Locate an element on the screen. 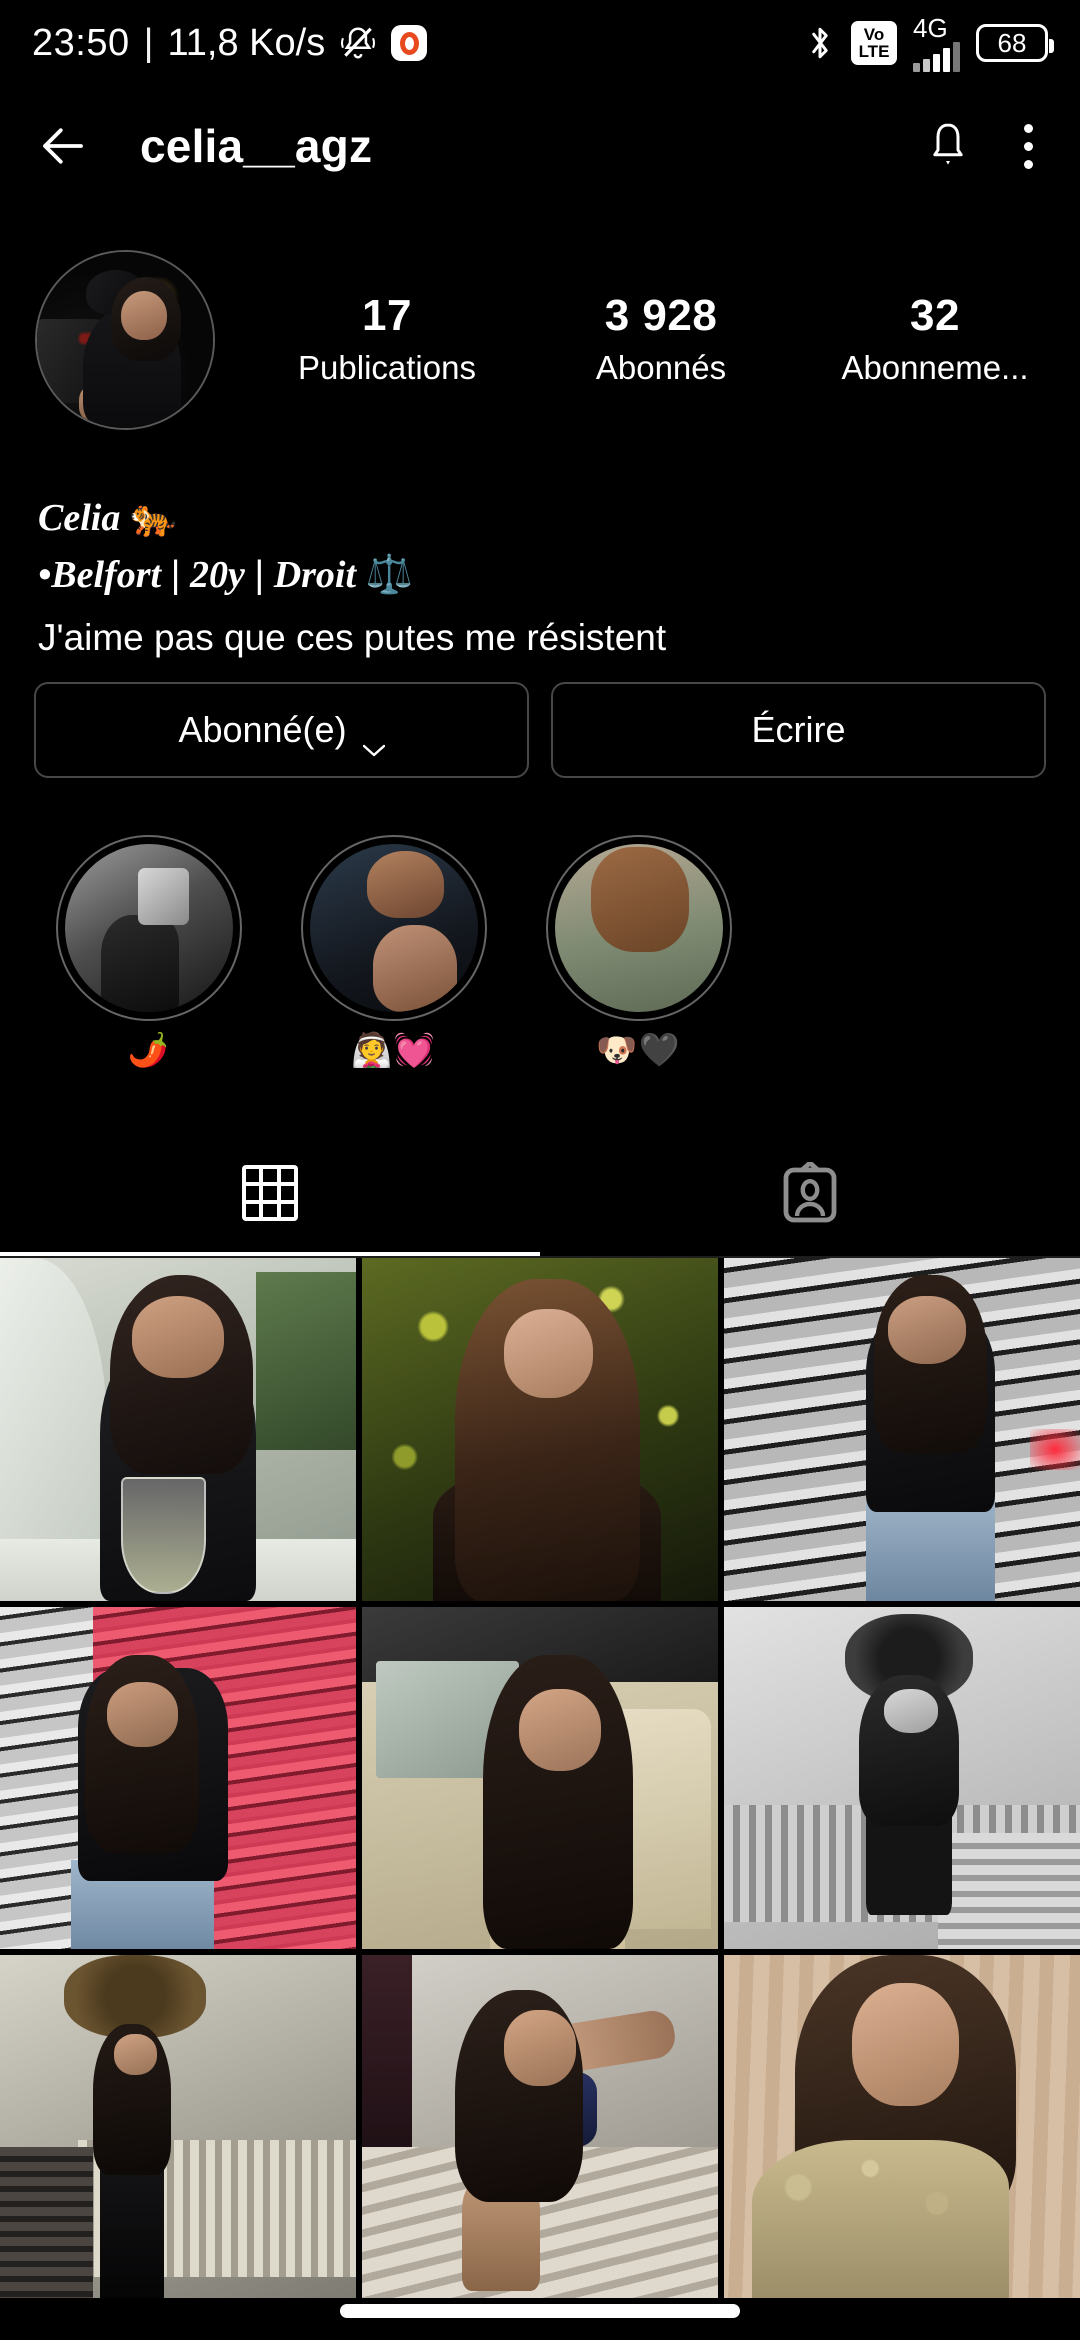 This screenshot has height=2340, width=1080. home-indicator is located at coordinates (540, 2311).